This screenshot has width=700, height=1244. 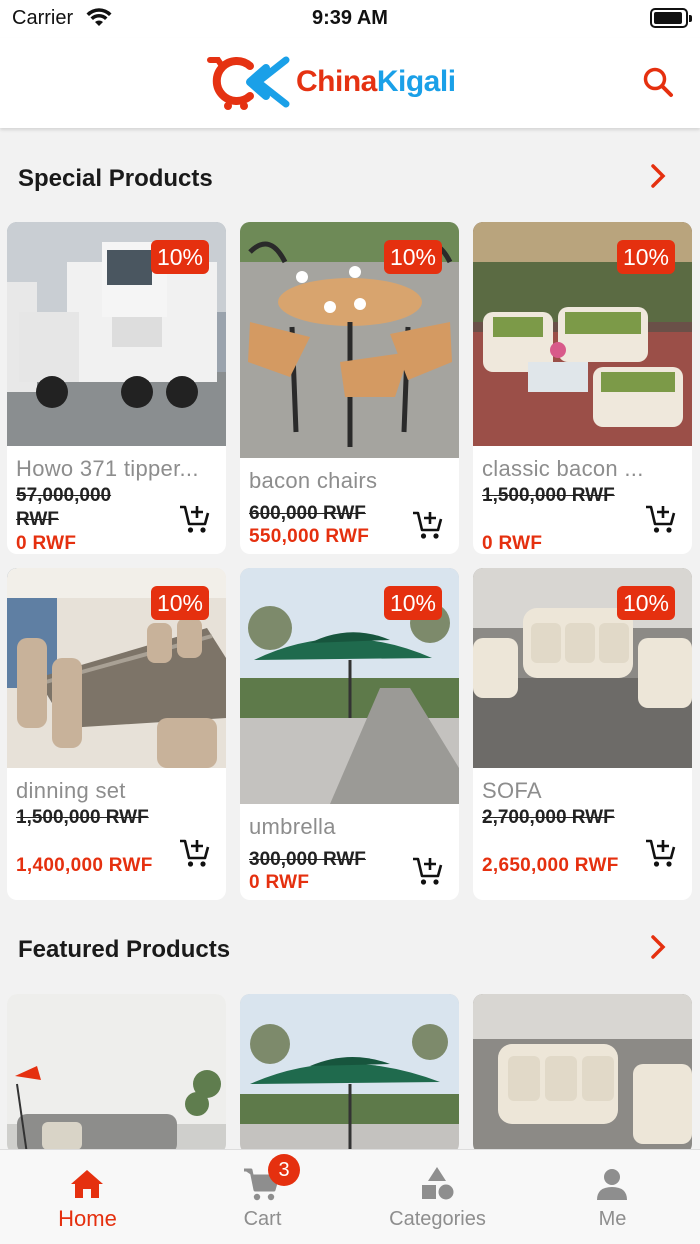 What do you see at coordinates (612, 1219) in the screenshot?
I see `tab-me-label: Me` at bounding box center [612, 1219].